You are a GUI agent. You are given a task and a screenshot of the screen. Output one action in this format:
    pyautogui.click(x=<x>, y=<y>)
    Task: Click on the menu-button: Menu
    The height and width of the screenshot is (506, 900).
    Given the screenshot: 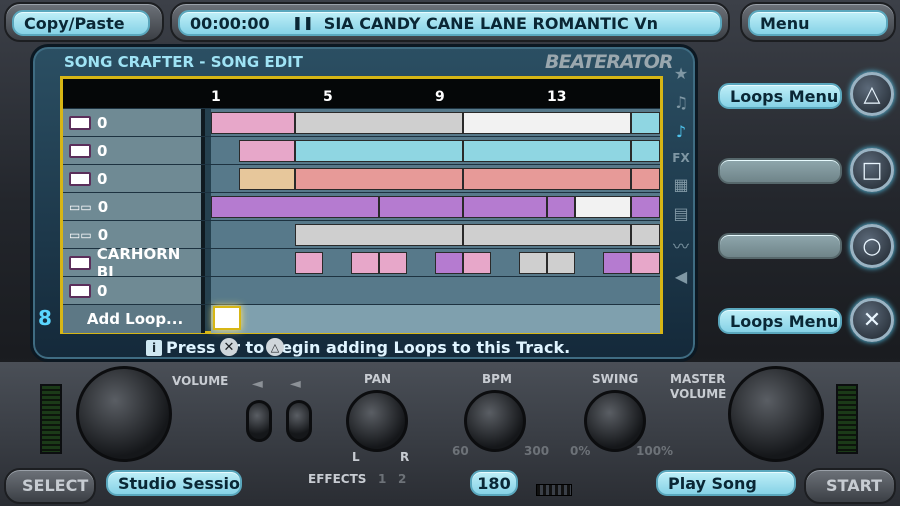 What is the action you would take?
    pyautogui.click(x=818, y=23)
    